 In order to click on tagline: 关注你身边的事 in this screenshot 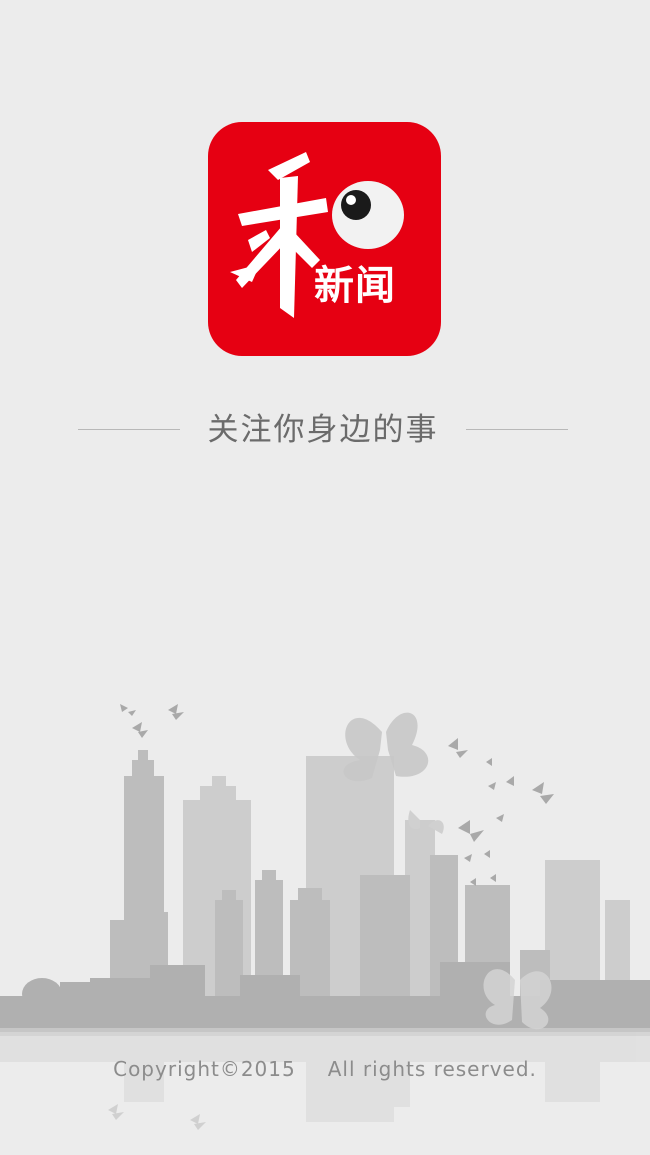, I will do `click(323, 430)`.